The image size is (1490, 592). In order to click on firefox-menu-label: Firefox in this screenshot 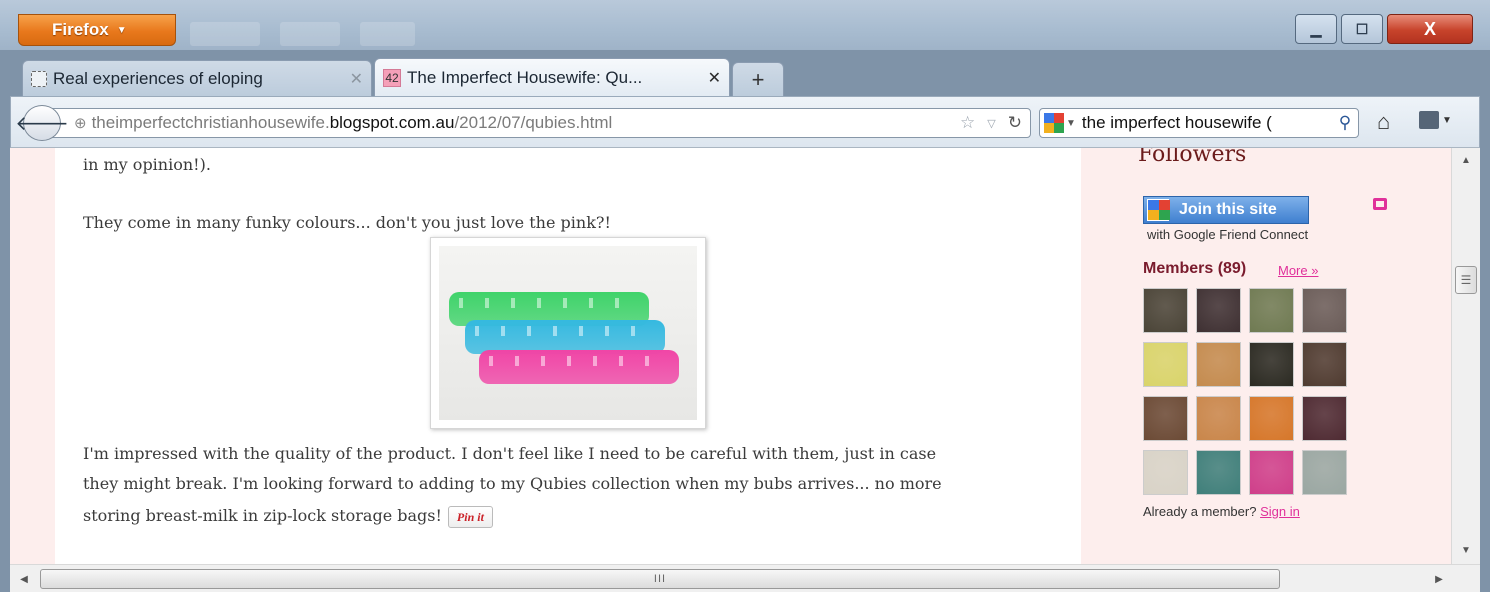, I will do `click(80, 29)`.